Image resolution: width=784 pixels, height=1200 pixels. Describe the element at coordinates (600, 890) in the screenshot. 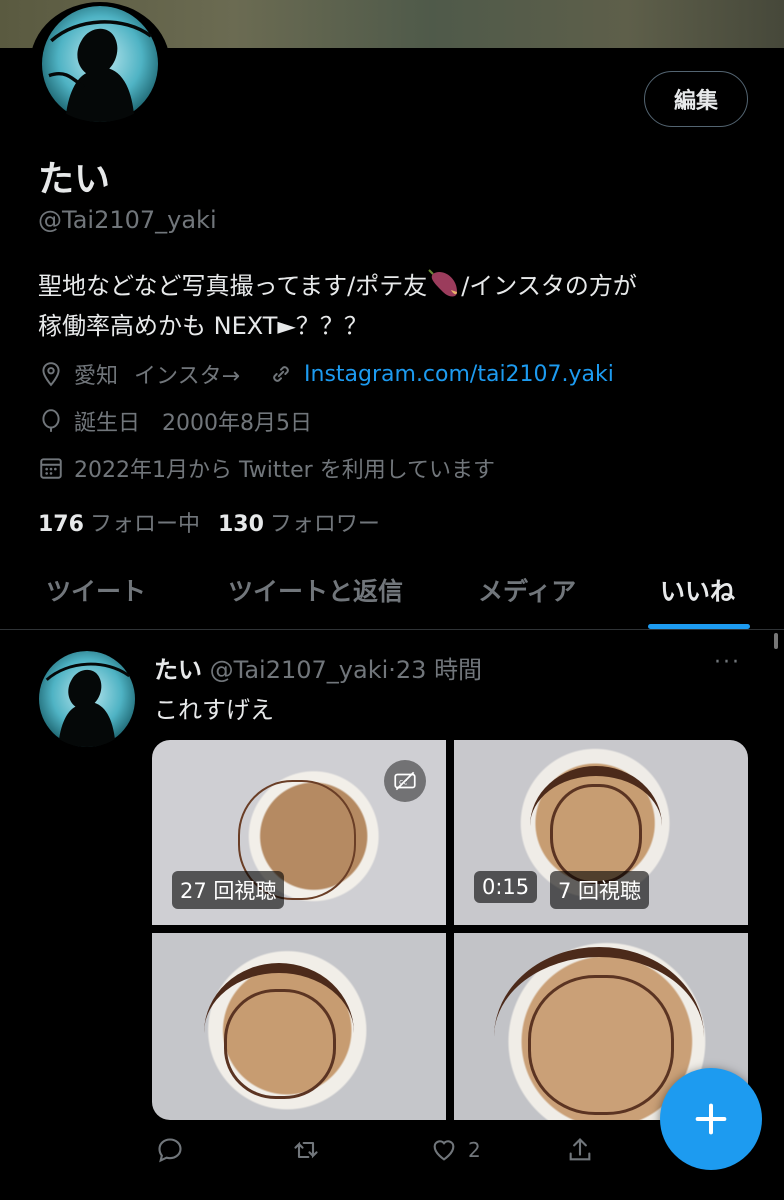

I see `view-count-badge: 7 回視聴` at that location.